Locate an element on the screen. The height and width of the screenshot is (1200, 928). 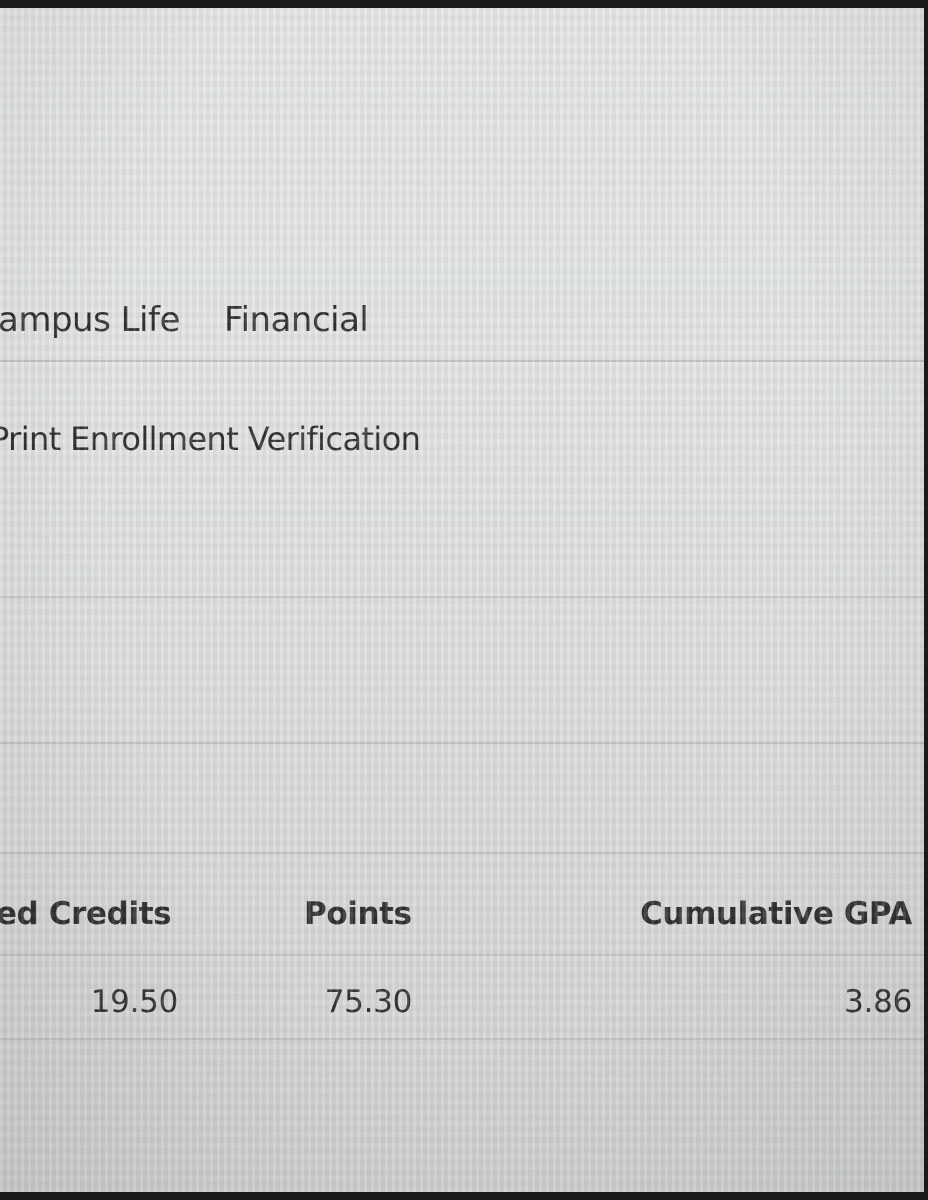
cell-cumulative-gpa: 3.86 is located at coordinates (878, 1002).